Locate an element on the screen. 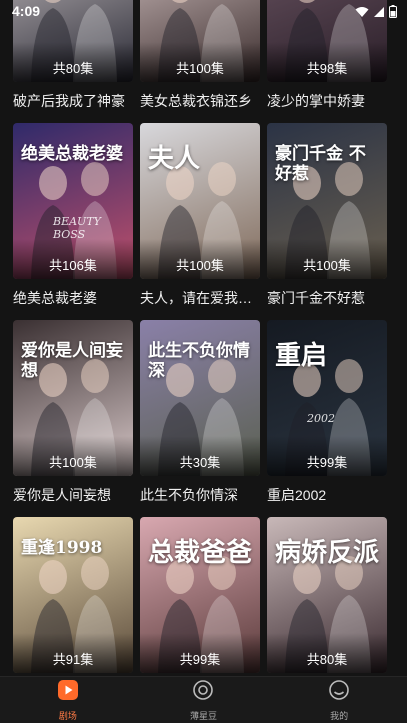 The image size is (407, 723). poster-title-art: 爱你是人间妄想 is located at coordinates (72, 361).